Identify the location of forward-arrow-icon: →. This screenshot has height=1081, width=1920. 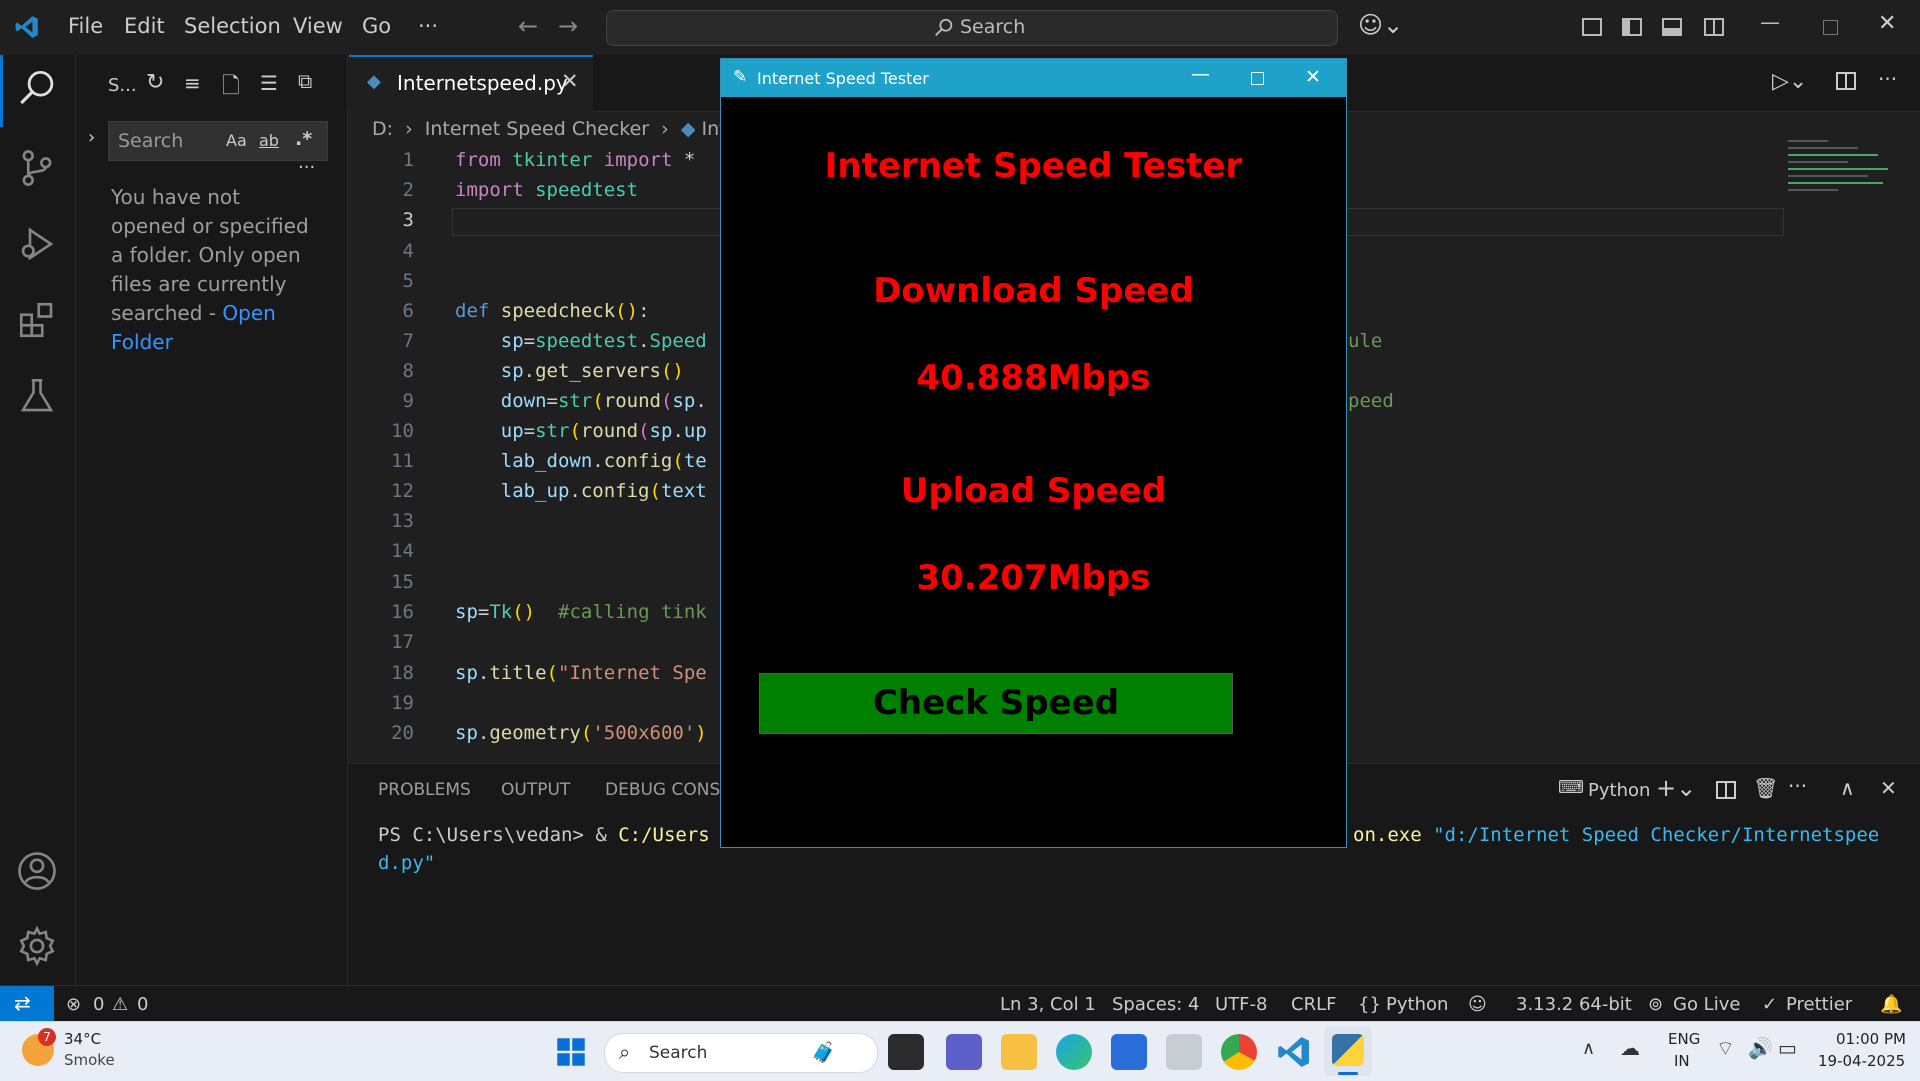
(568, 26).